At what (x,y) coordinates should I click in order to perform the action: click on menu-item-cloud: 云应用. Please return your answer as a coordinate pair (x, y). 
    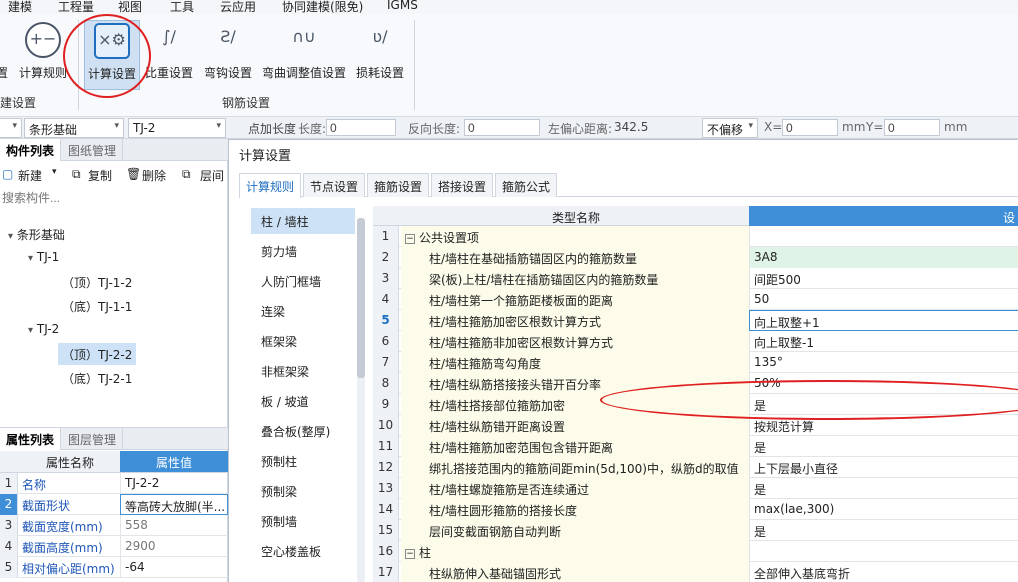
    Looking at the image, I should click on (238, 7).